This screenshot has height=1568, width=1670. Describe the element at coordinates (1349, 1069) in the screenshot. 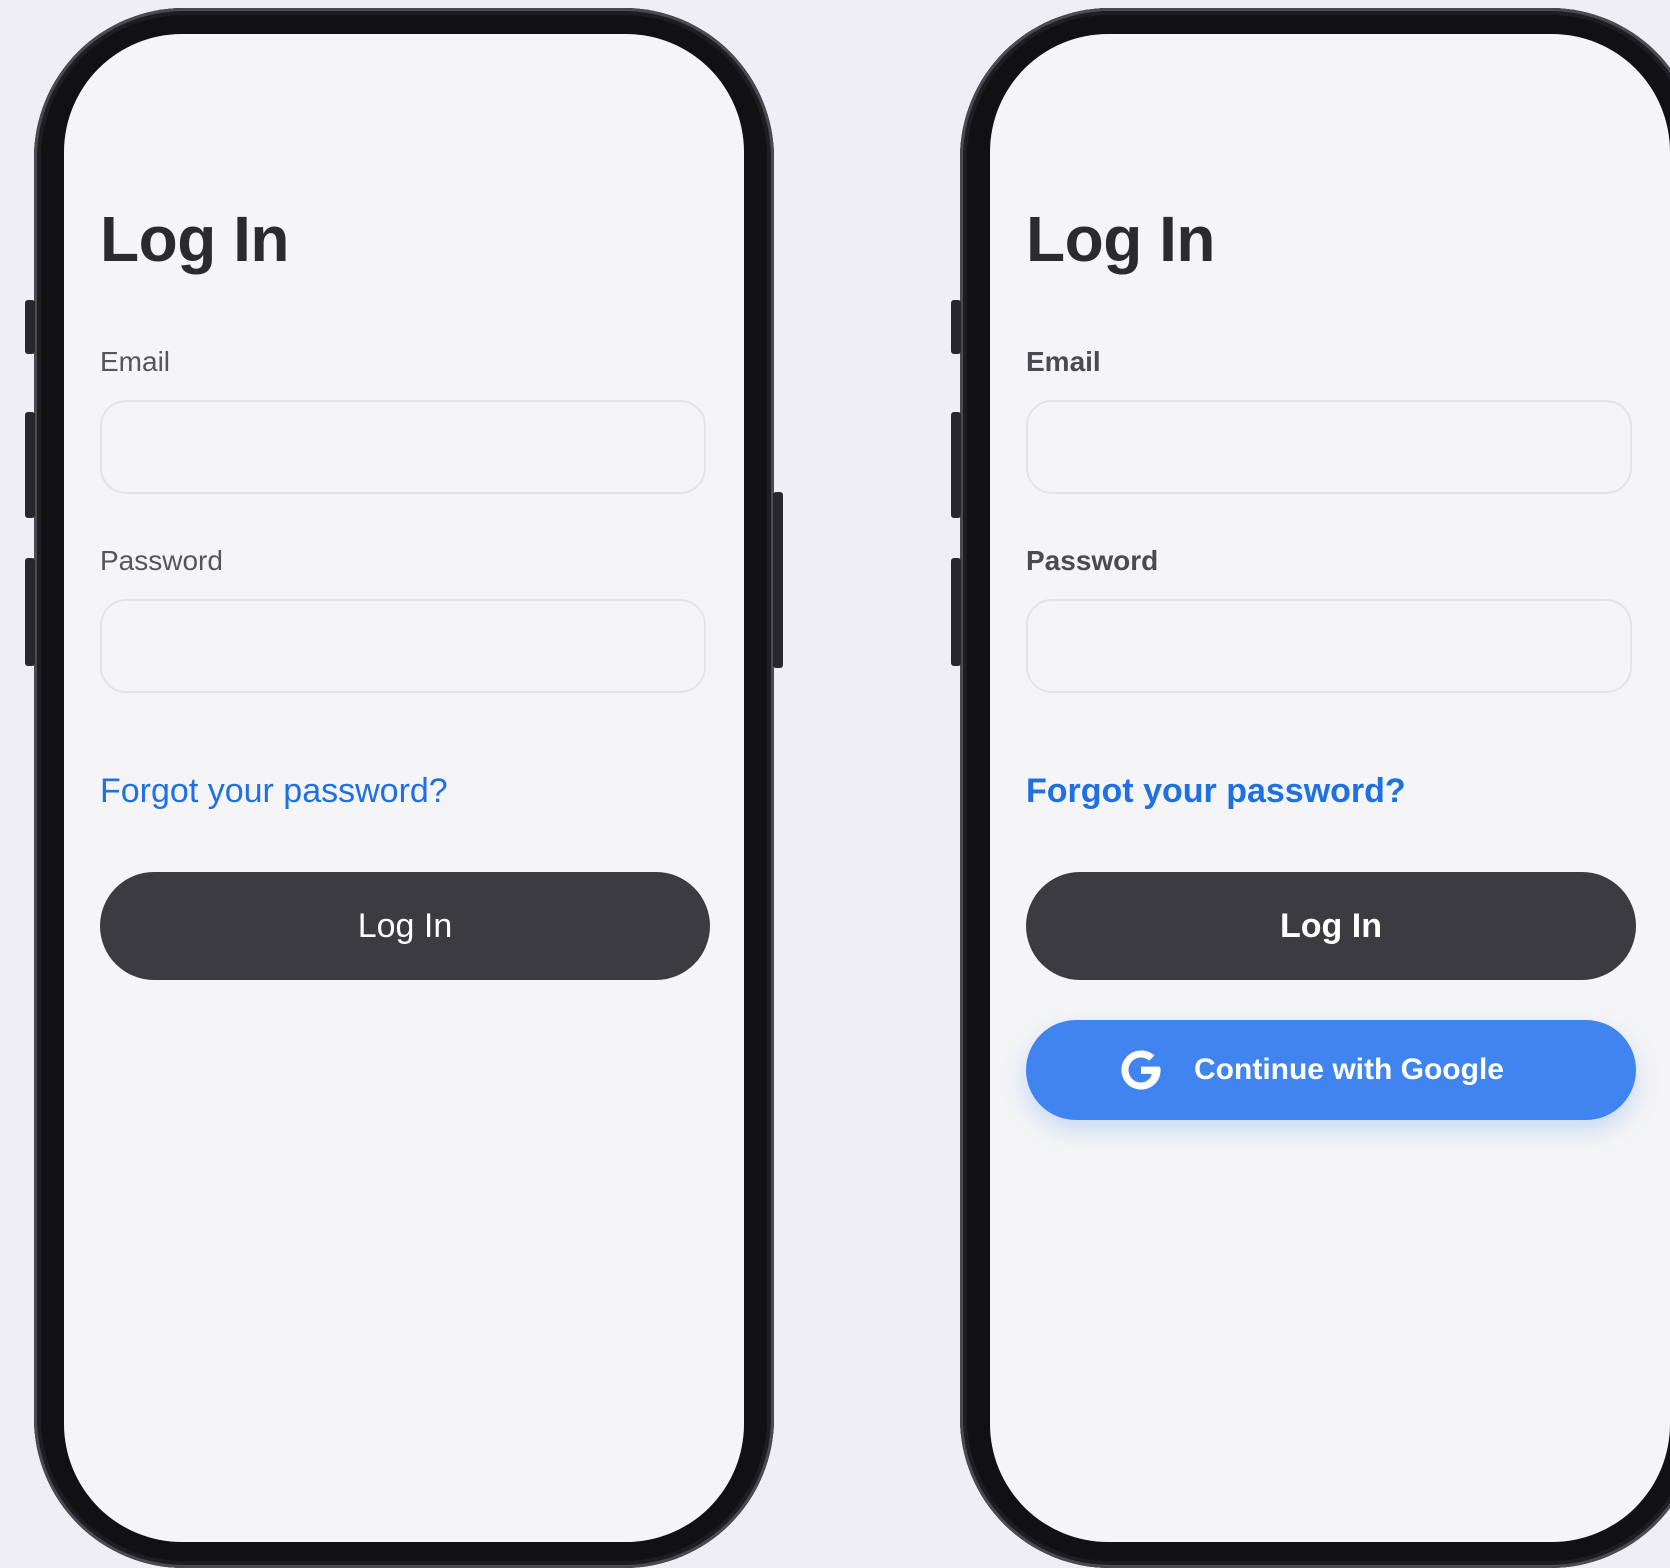

I see `google-button-label: Continue with Google` at that location.